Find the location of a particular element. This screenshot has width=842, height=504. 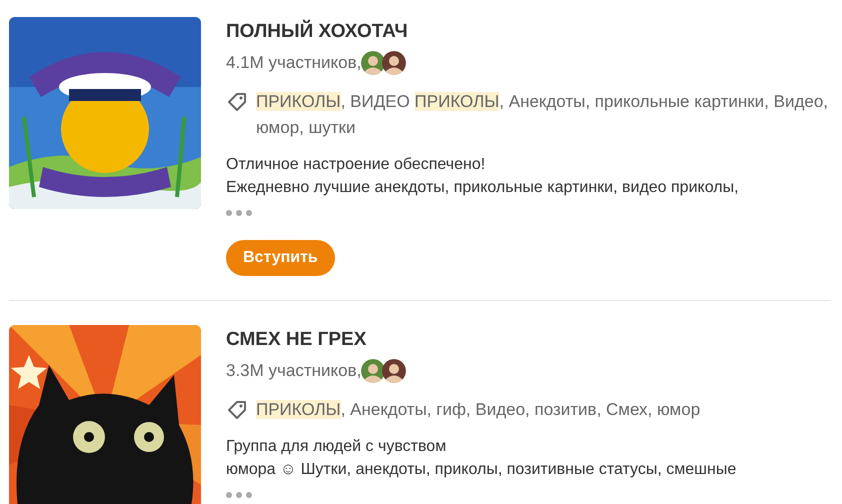

member-count: 3.3M участников, is located at coordinates (294, 371).